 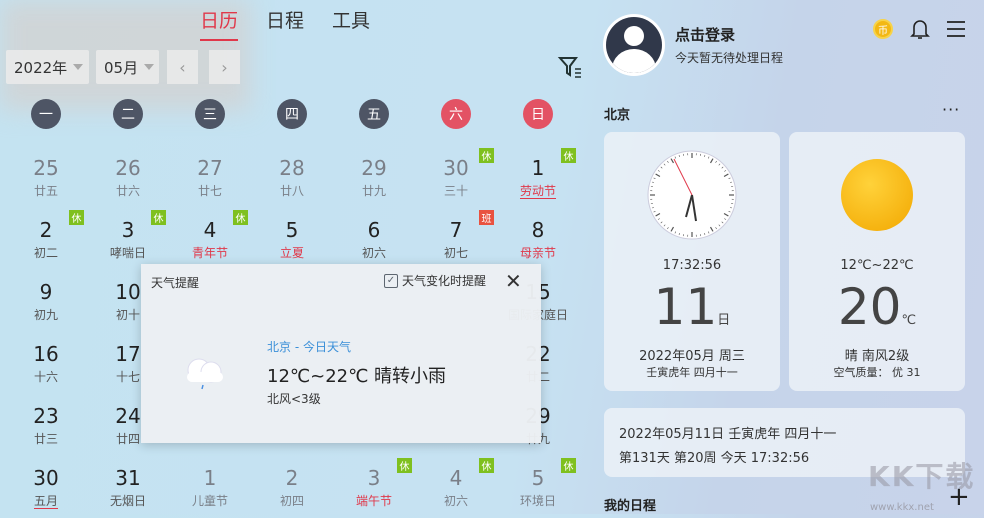 I want to click on clock-day: 11, so click(x=686, y=307).